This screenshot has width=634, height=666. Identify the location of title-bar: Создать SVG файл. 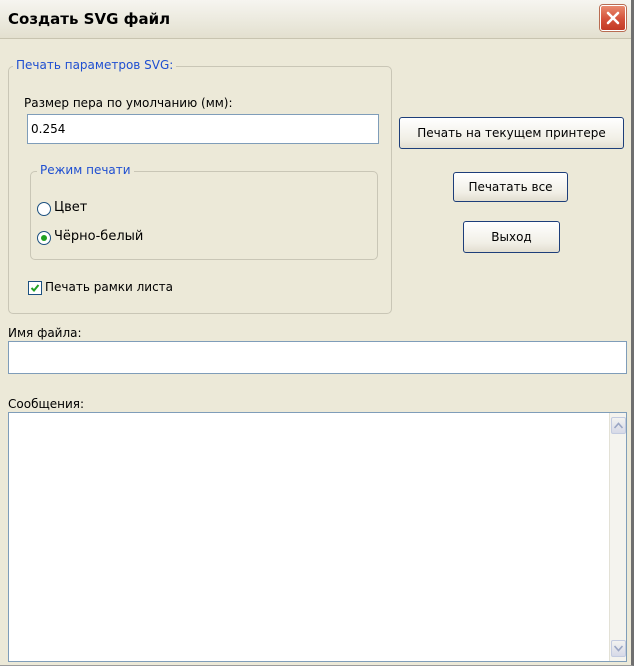
(315, 19).